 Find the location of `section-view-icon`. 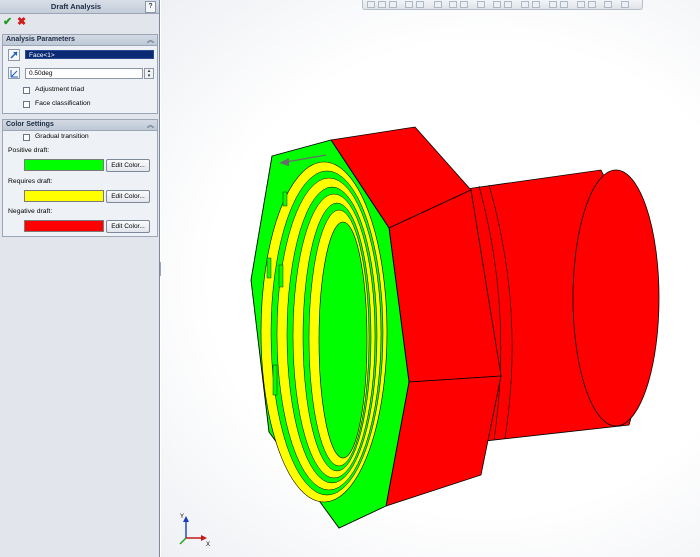

section-view-icon is located at coordinates (409, 4).